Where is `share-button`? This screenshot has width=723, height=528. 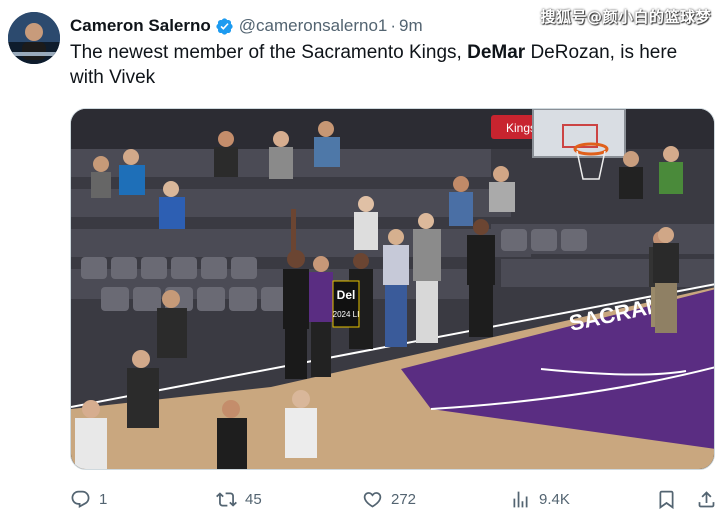
share-button is located at coordinates (706, 499).